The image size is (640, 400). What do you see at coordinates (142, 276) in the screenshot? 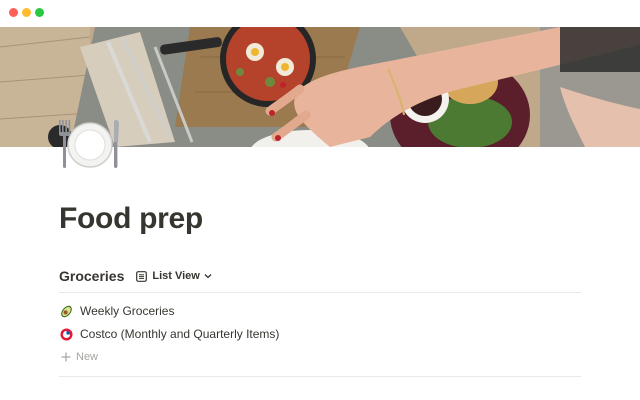
I see `list-view-icon` at bounding box center [142, 276].